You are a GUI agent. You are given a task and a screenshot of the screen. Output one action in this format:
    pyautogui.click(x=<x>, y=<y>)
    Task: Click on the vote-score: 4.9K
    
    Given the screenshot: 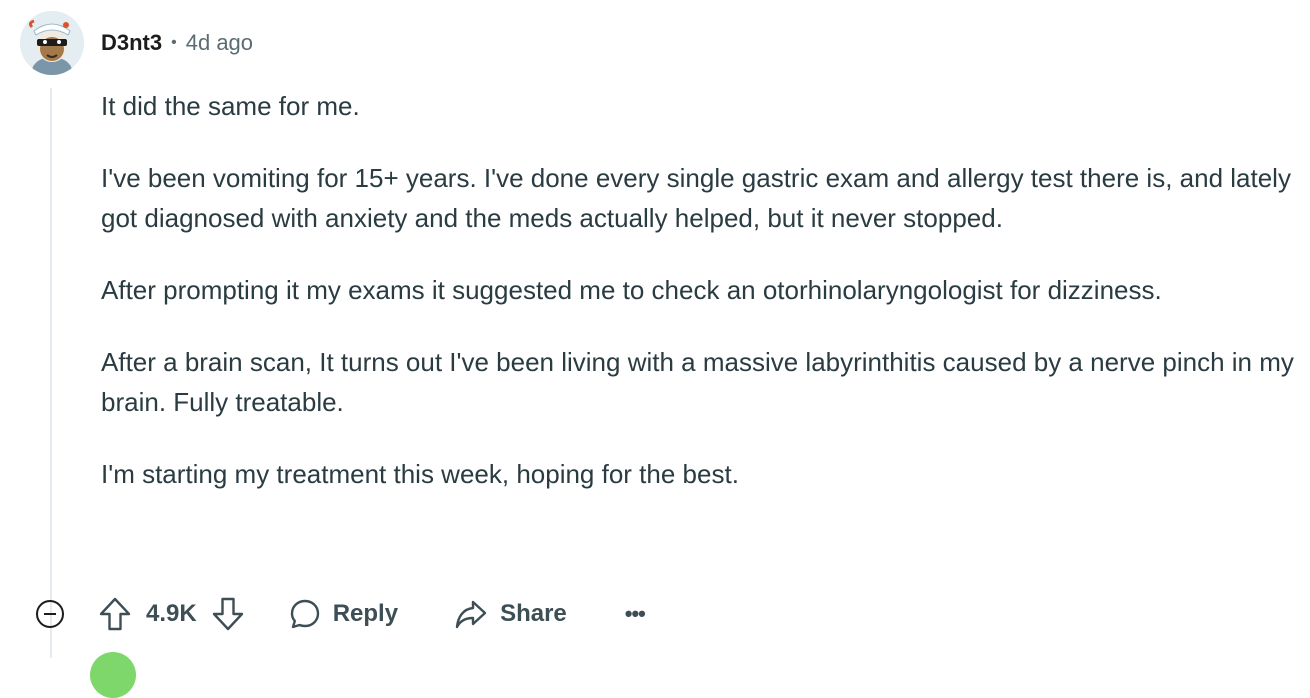 What is the action you would take?
    pyautogui.click(x=171, y=613)
    